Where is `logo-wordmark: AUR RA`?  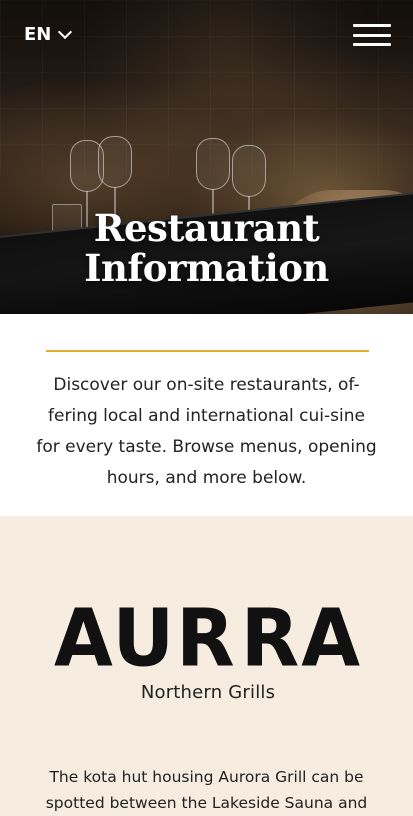 logo-wordmark: AUR RA is located at coordinates (207, 636).